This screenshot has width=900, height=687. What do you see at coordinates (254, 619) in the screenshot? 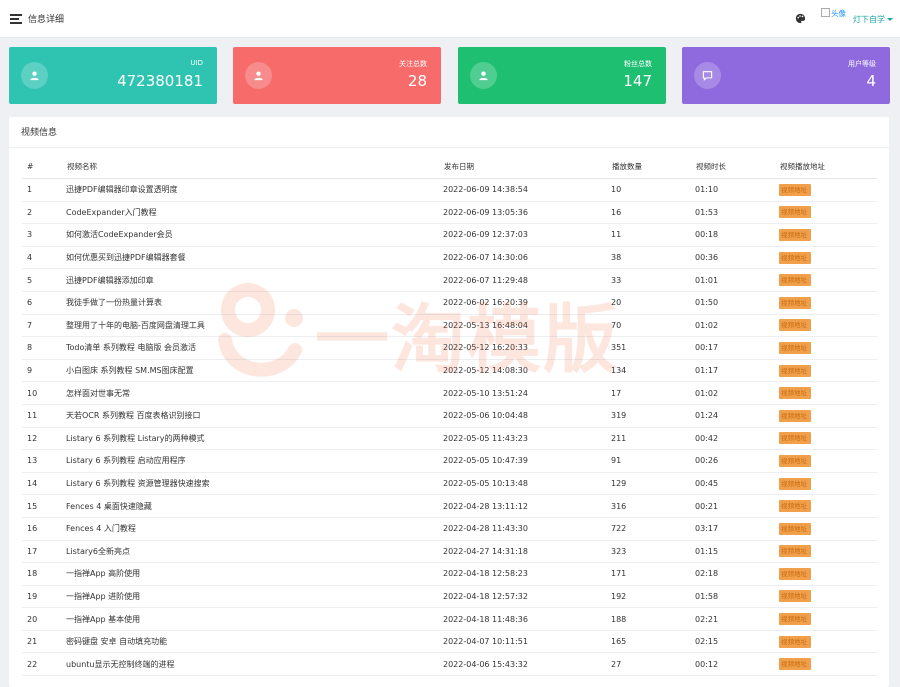
I see `cell-video-name: 一指禅App 基本使用` at bounding box center [254, 619].